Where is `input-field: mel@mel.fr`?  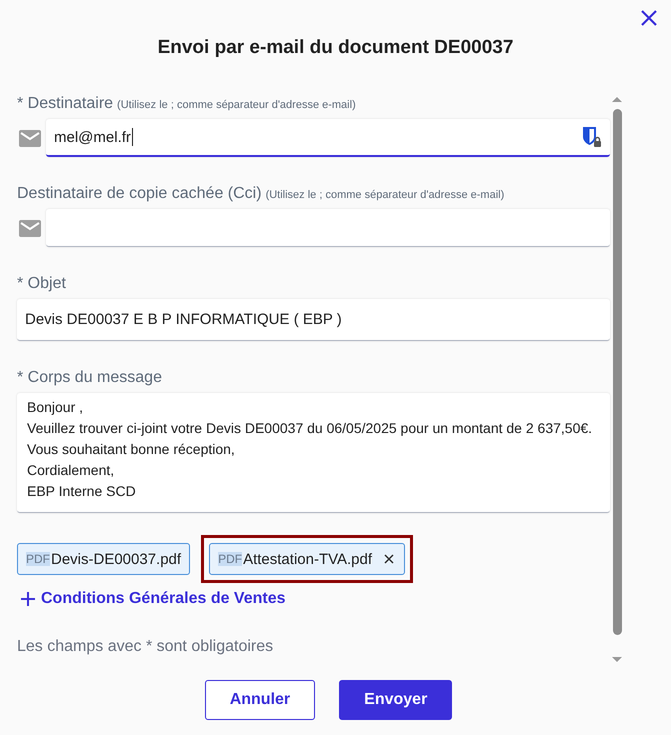
input-field: mel@mel.fr is located at coordinates (328, 138).